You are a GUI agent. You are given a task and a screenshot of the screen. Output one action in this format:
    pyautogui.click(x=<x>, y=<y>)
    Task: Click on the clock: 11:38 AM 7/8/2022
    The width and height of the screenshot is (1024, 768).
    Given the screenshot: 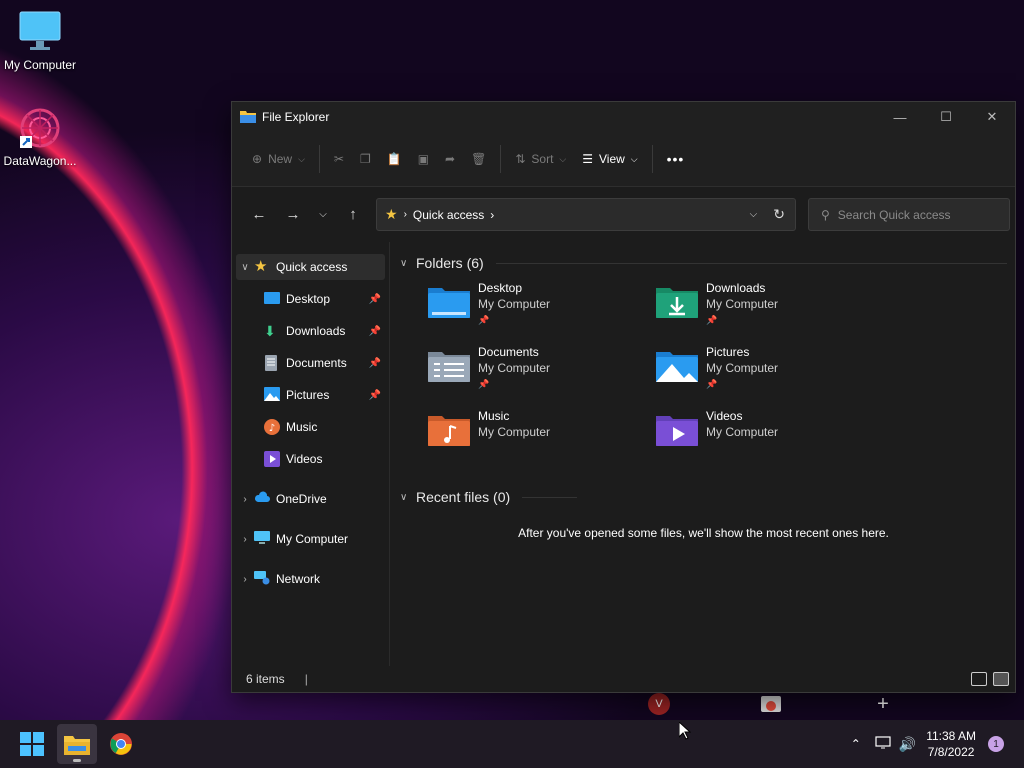 What is the action you would take?
    pyautogui.click(x=951, y=744)
    